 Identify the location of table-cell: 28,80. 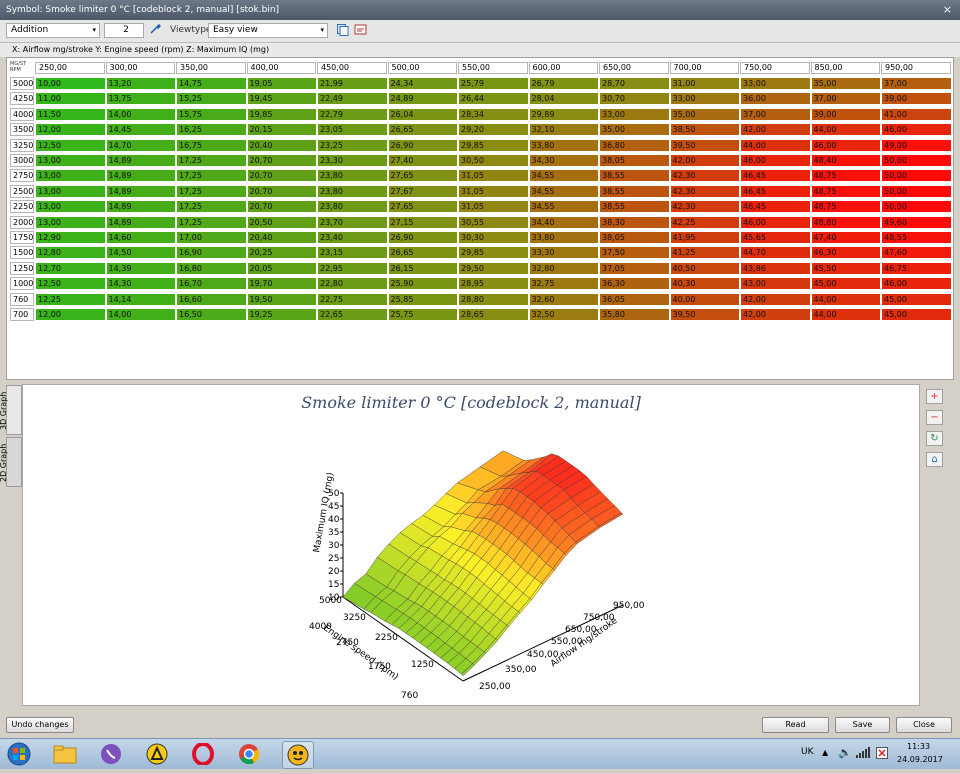
(493, 299).